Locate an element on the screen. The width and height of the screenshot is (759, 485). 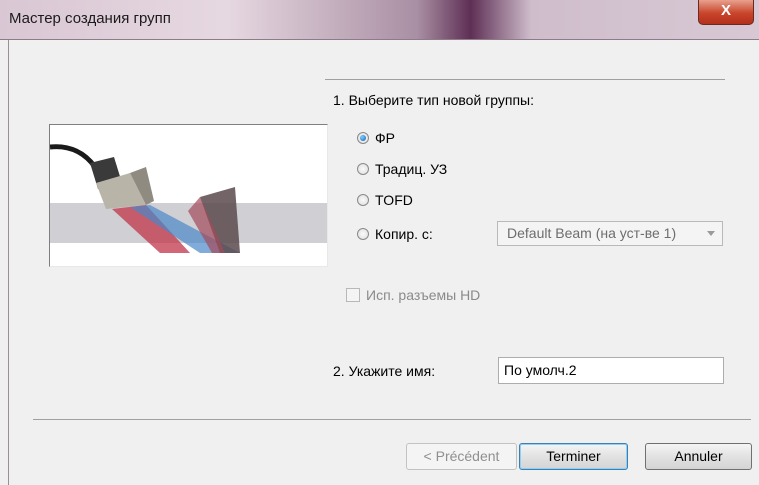
separator-top is located at coordinates (525, 79).